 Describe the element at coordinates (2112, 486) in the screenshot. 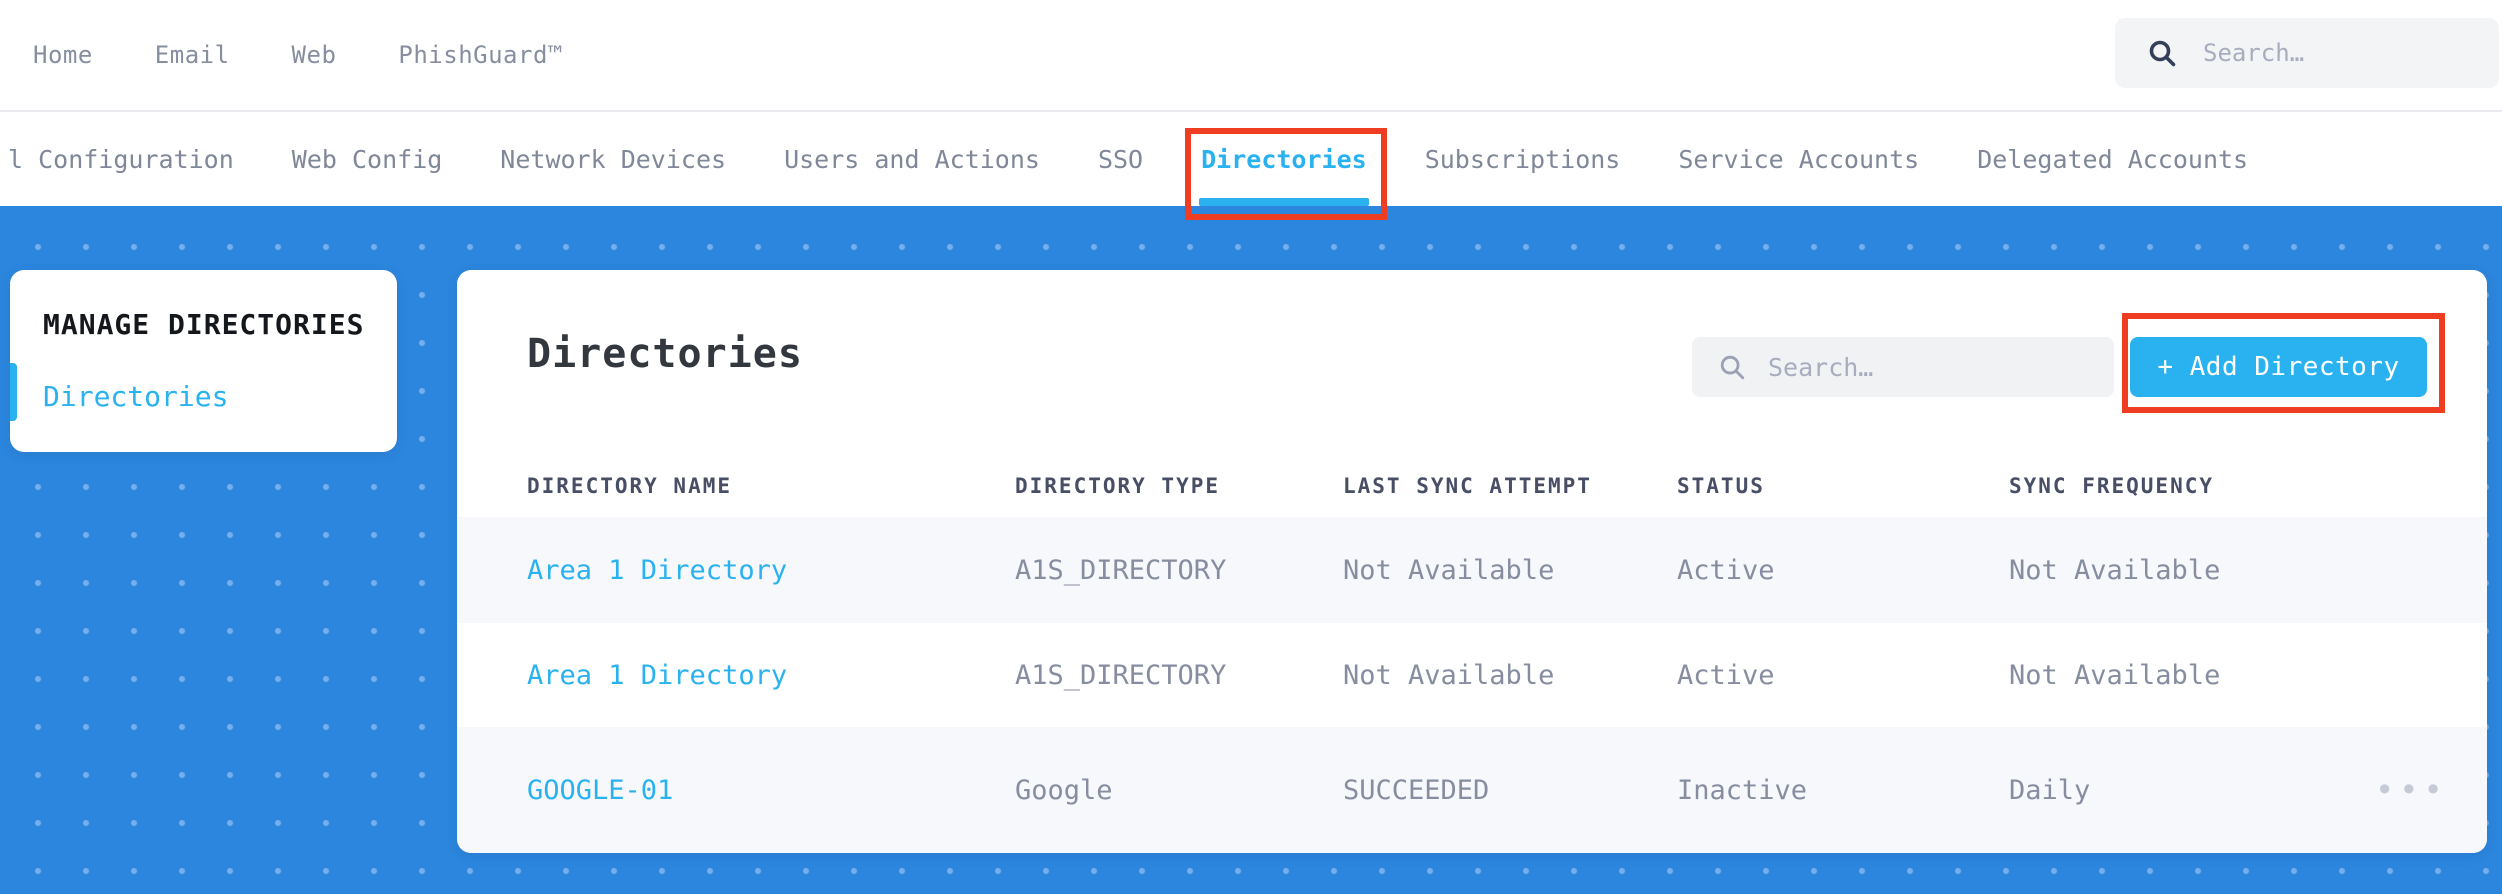

I see `column-header-sync-frequency: SYNC FREQUENCY` at that location.